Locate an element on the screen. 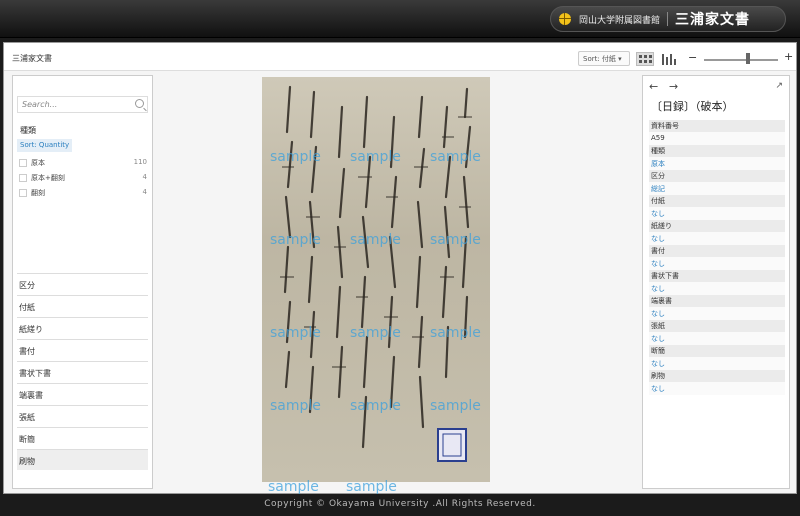 Image resolution: width=800 pixels, height=516 pixels. filter-option: 原本 110 is located at coordinates (83, 164).